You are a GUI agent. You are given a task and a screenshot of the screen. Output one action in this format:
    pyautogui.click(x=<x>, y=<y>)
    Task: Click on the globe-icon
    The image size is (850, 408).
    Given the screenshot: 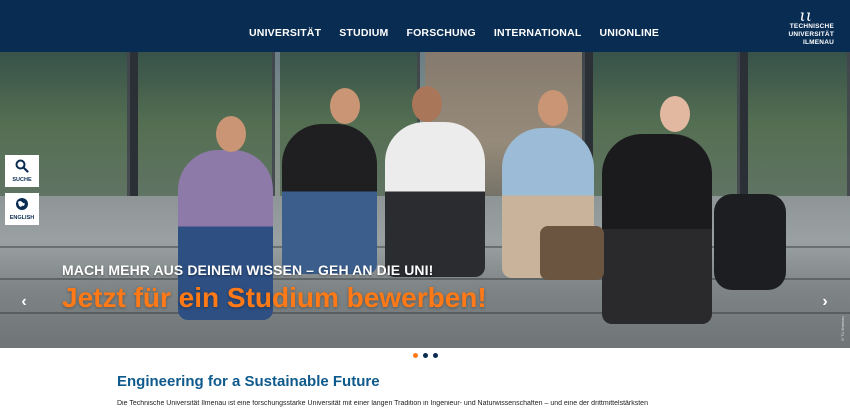 What is the action you would take?
    pyautogui.click(x=22, y=205)
    